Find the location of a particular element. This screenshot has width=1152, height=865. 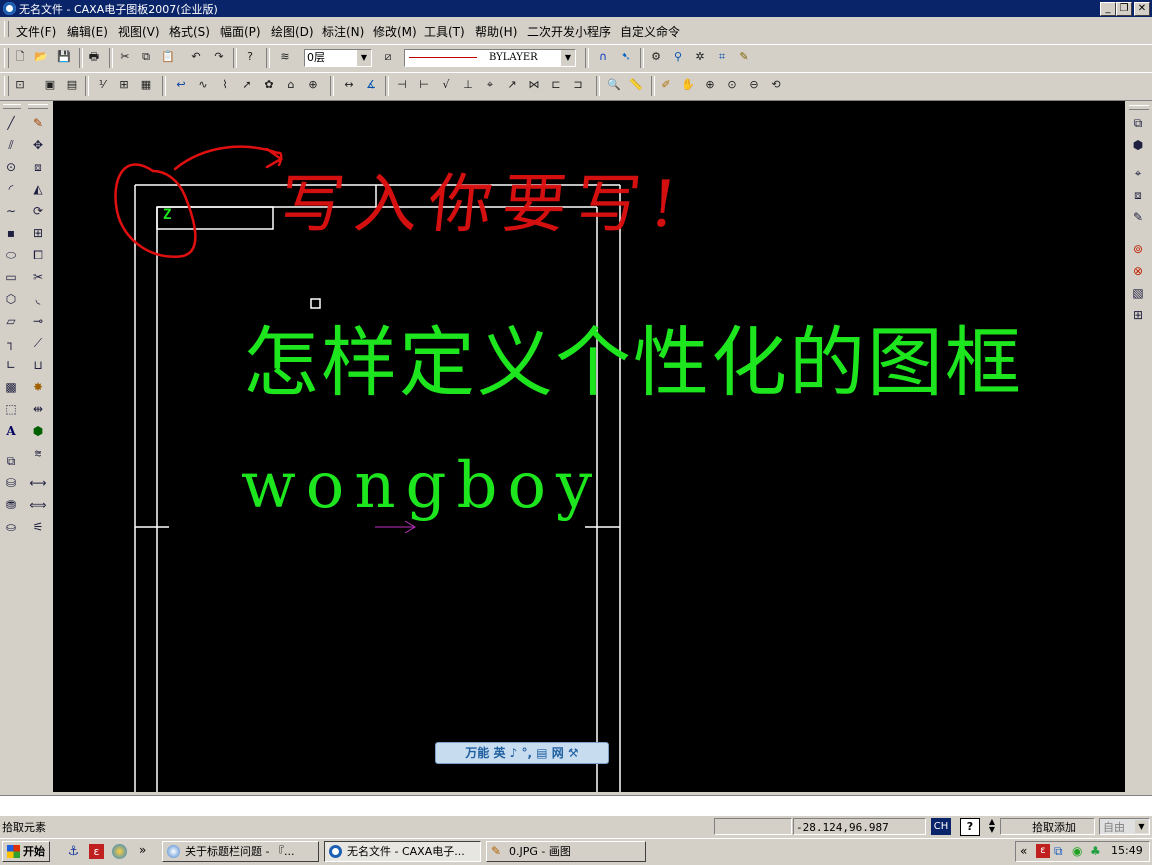

pencil-icon: ✐ is located at coordinates (666, 85).